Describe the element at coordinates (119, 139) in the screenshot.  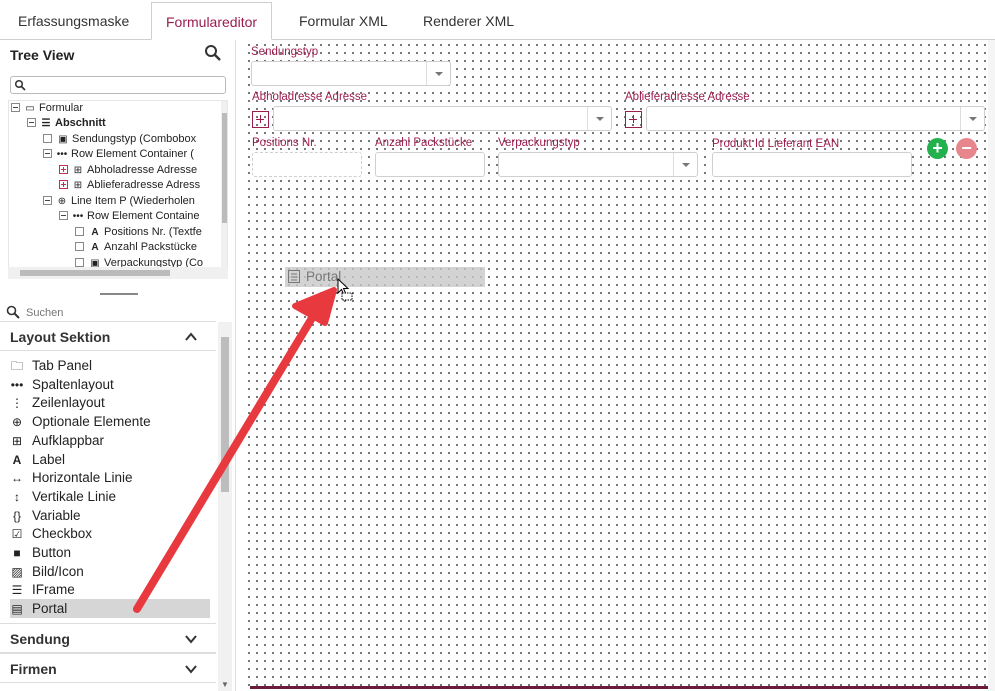
I see `tree-node: ▣ Sendungstyp (Combobox` at that location.